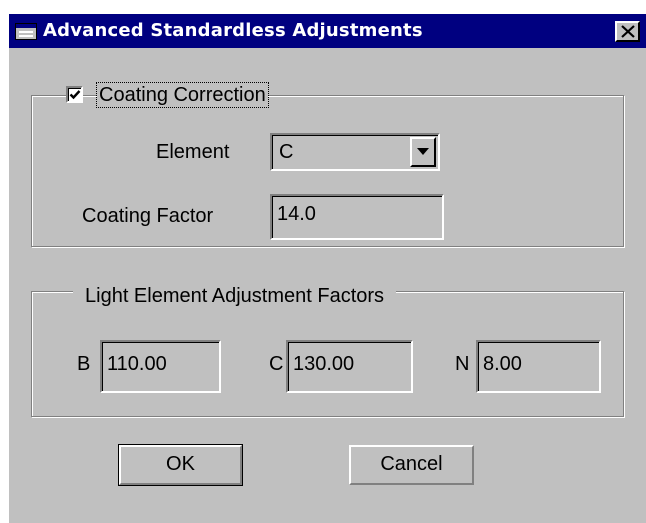  I want to click on carbon-label: C, so click(276, 364).